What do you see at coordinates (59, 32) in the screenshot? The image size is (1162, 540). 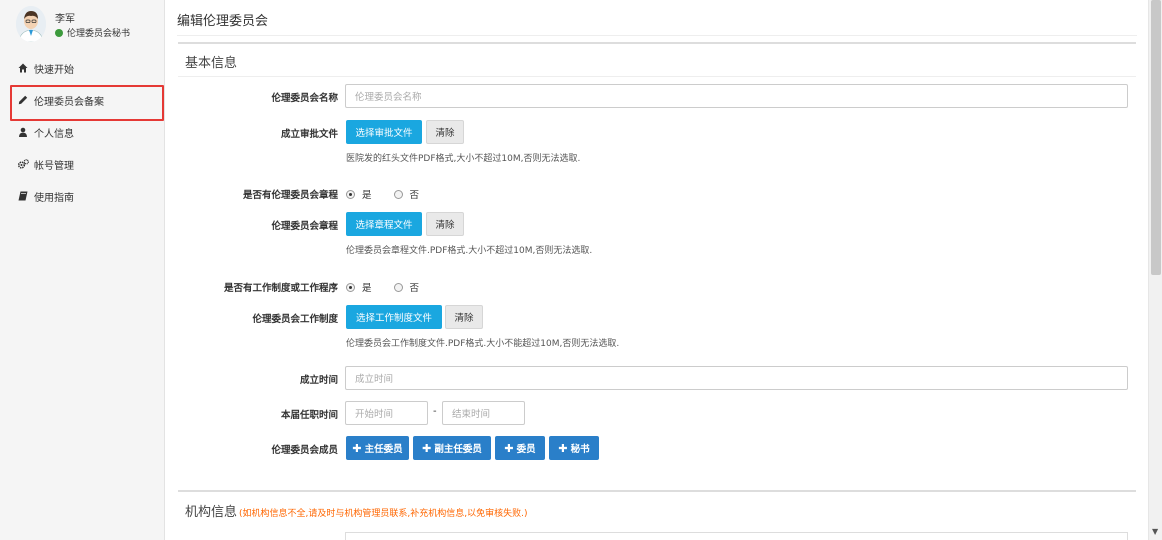 I see `online-status-icon` at bounding box center [59, 32].